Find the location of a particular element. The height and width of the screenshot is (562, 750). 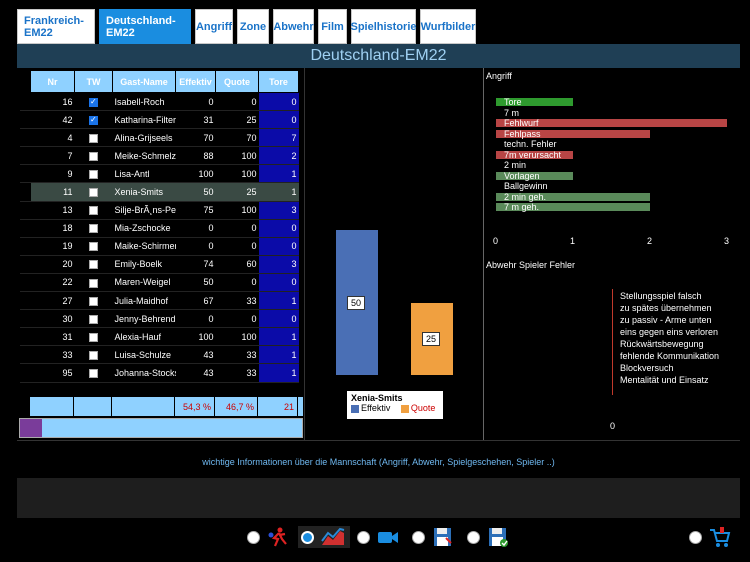

cell-quote: 100 is located at coordinates (237, 337).